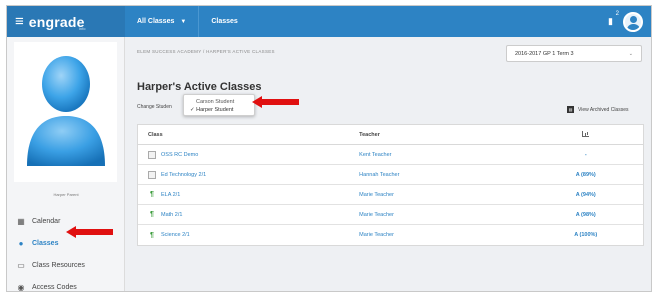 This screenshot has height=292, width=658. Describe the element at coordinates (89, 232) in the screenshot. I see `red-arrow-classes` at that location.